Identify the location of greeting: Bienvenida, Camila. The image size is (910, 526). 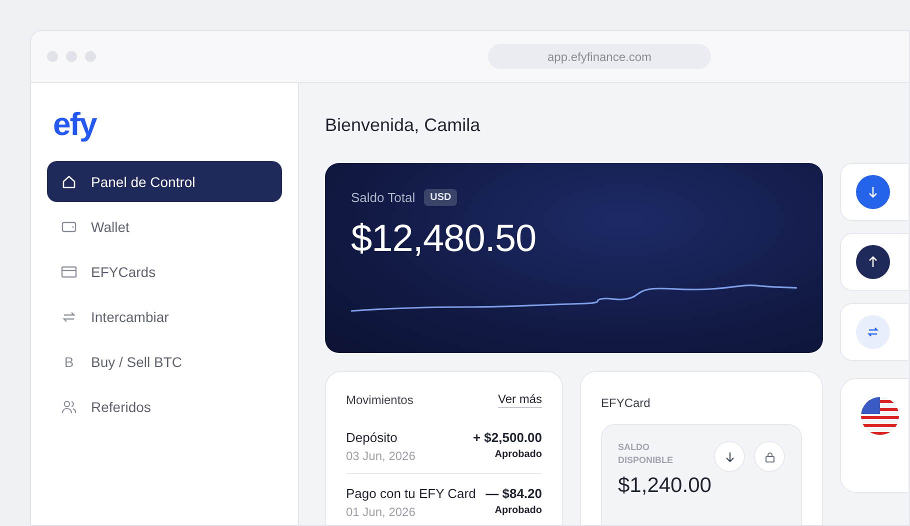
(403, 125).